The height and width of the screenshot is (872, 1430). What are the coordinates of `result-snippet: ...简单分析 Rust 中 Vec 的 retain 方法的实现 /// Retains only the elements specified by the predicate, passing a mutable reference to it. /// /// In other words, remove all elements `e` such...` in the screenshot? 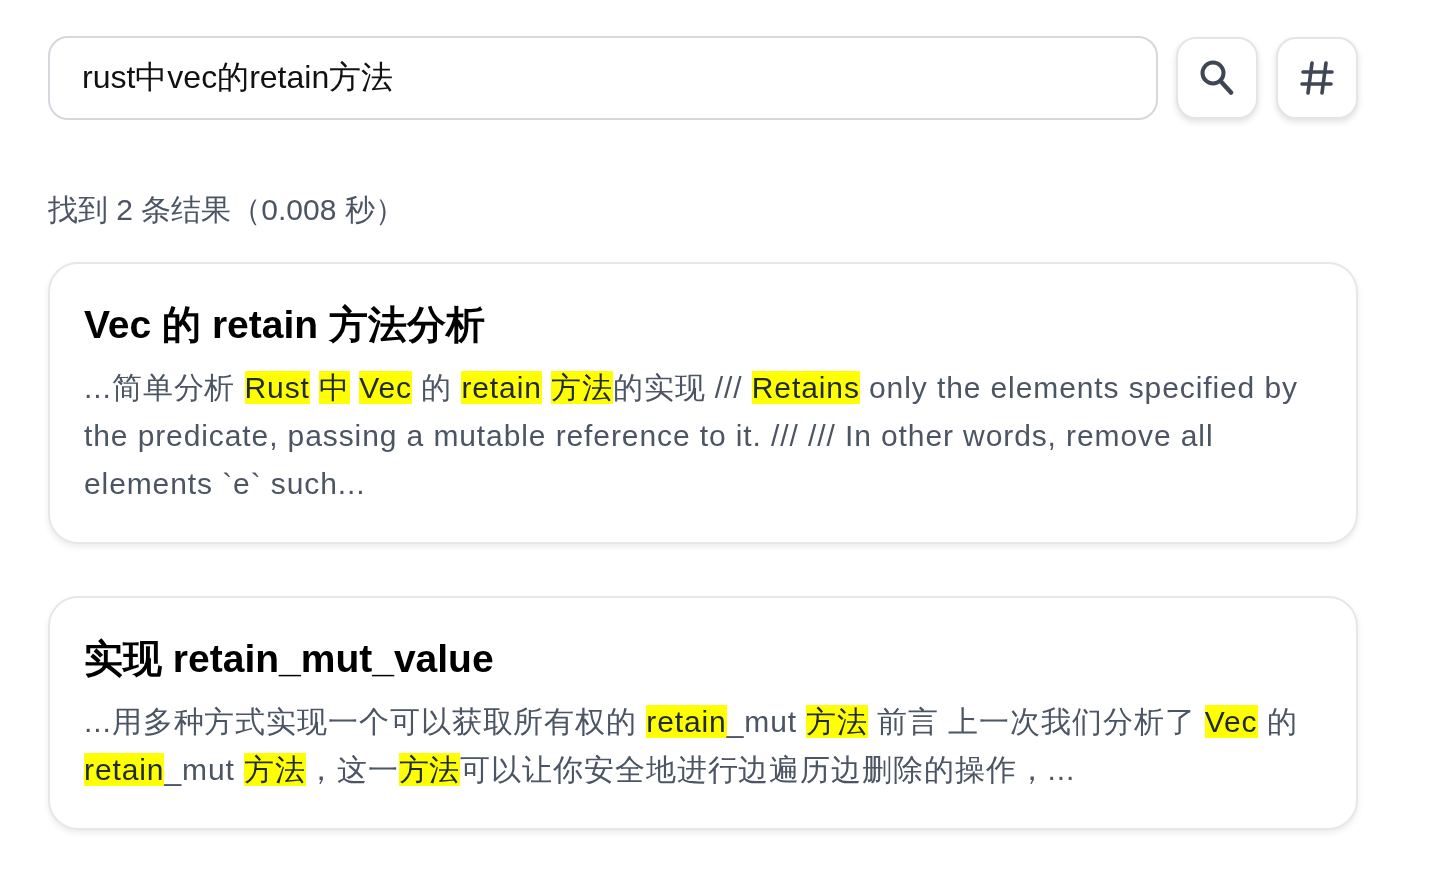 It's located at (691, 436).